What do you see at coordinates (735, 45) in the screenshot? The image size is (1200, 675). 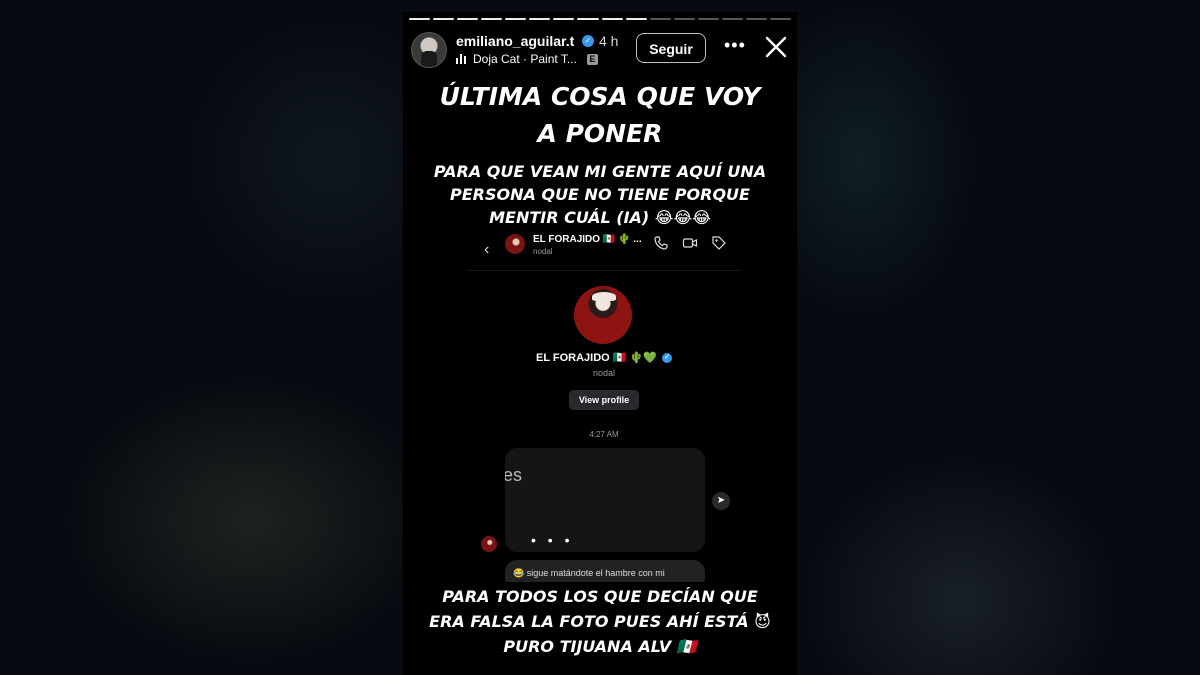 I see `more-horizontal-icon: •••` at bounding box center [735, 45].